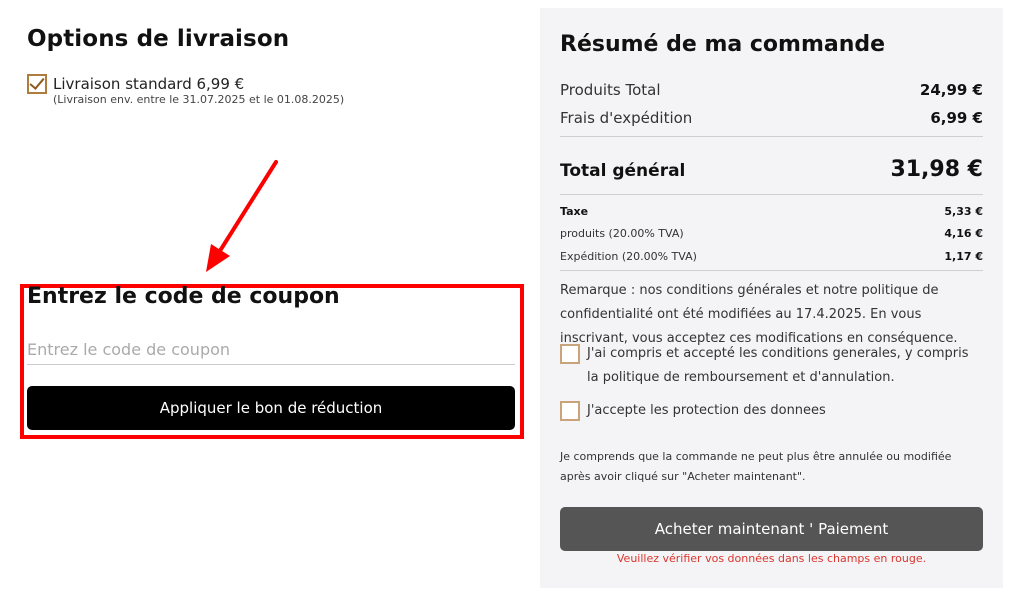  What do you see at coordinates (610, 90) in the screenshot?
I see `products-total-label: Produits Total` at bounding box center [610, 90].